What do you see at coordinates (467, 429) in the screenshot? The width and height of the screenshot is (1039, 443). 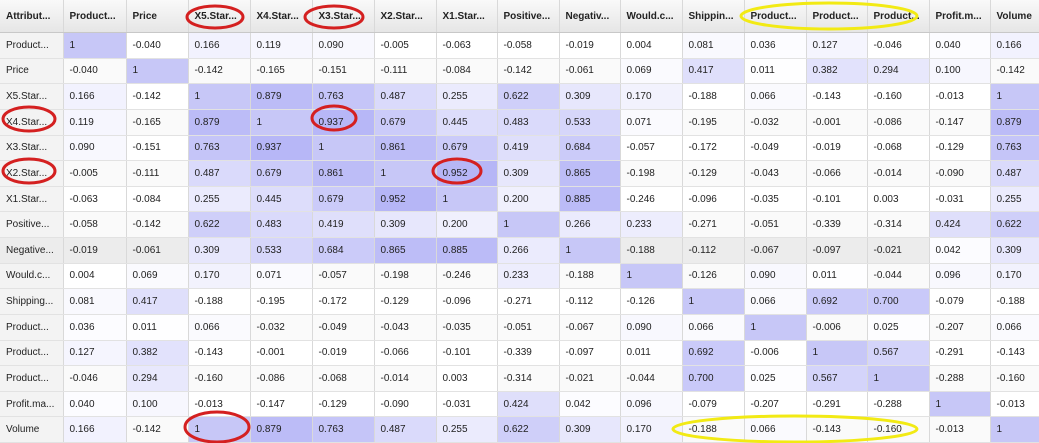 I see `matrix-cell: 0.255` at bounding box center [467, 429].